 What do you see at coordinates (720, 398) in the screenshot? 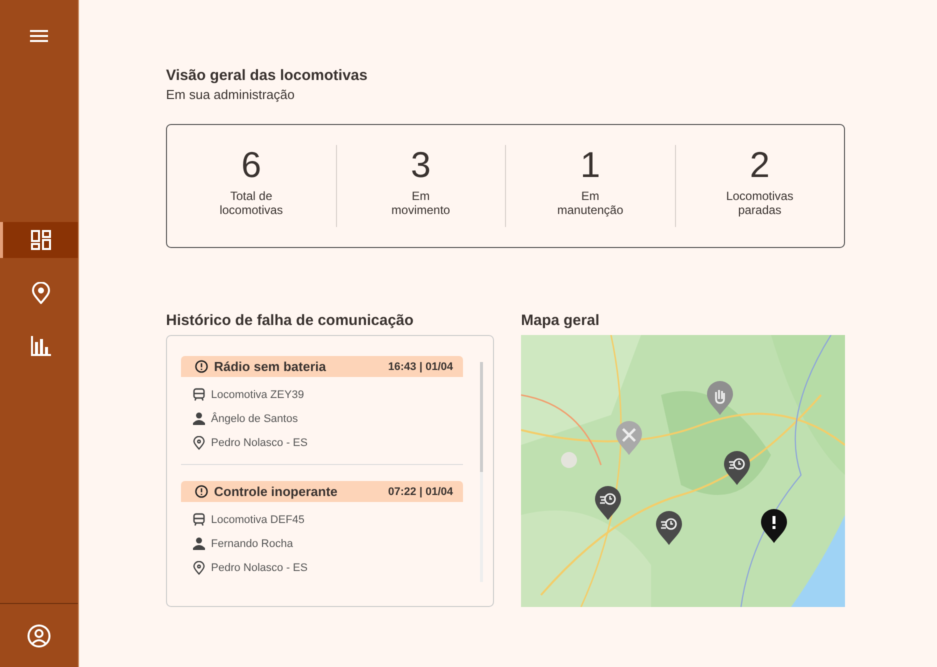
I see `hand-marker-icon` at bounding box center [720, 398].